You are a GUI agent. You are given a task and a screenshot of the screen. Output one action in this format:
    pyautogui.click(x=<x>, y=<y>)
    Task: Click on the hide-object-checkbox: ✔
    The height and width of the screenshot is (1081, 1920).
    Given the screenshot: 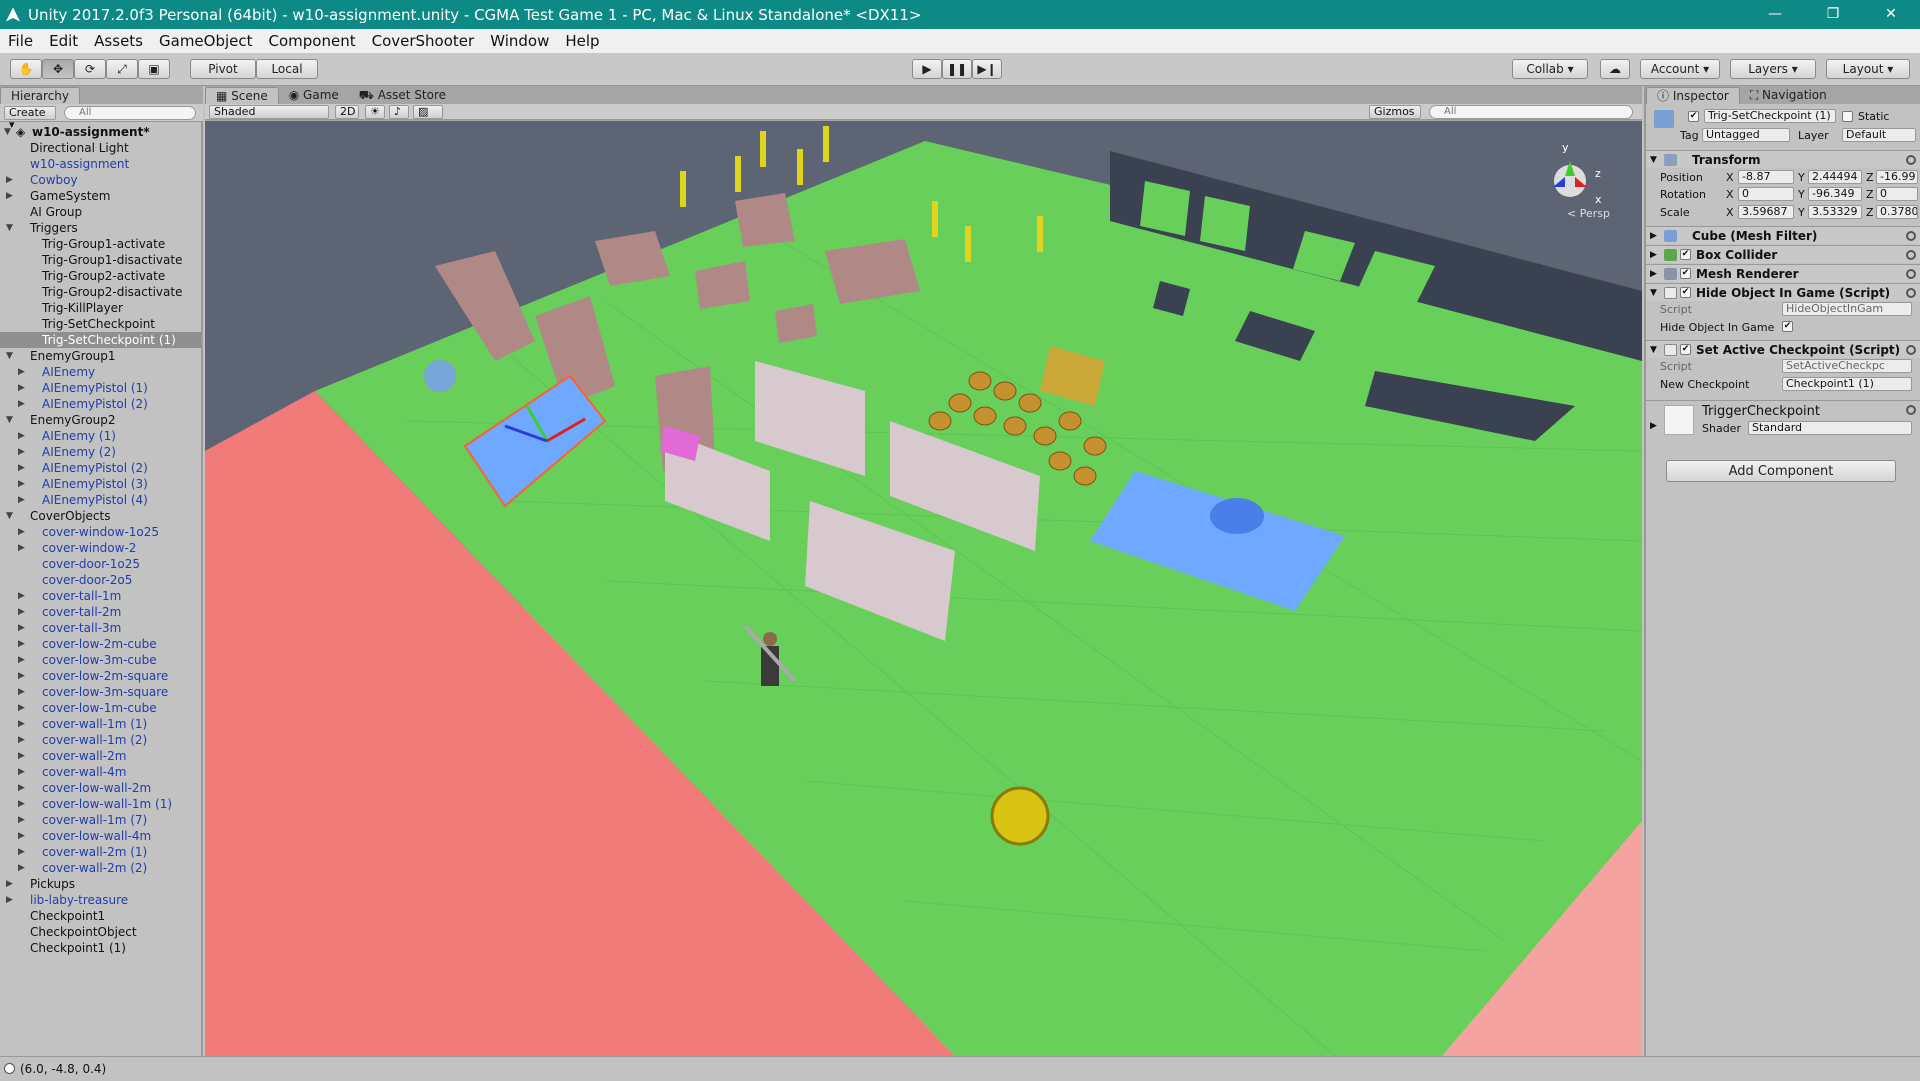 What is the action you would take?
    pyautogui.click(x=1787, y=326)
    